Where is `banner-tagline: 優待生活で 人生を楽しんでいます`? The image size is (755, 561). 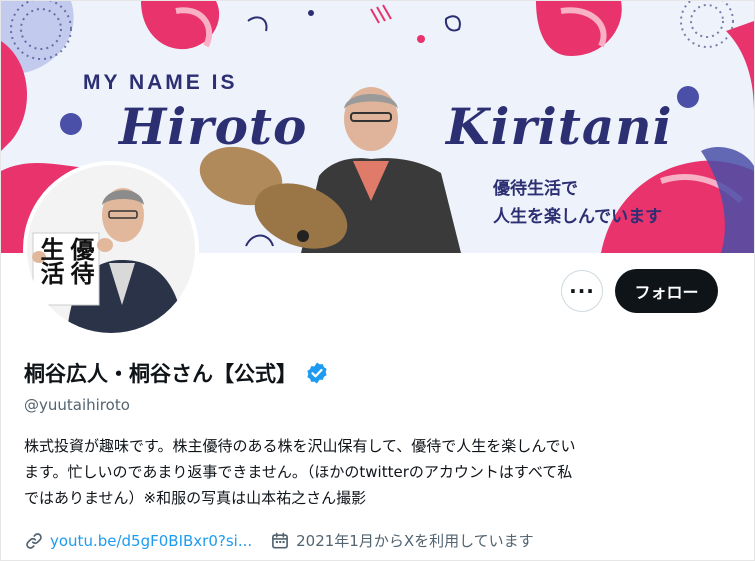
banner-tagline: 優待生活で 人生を楽しんでいます is located at coordinates (603, 203).